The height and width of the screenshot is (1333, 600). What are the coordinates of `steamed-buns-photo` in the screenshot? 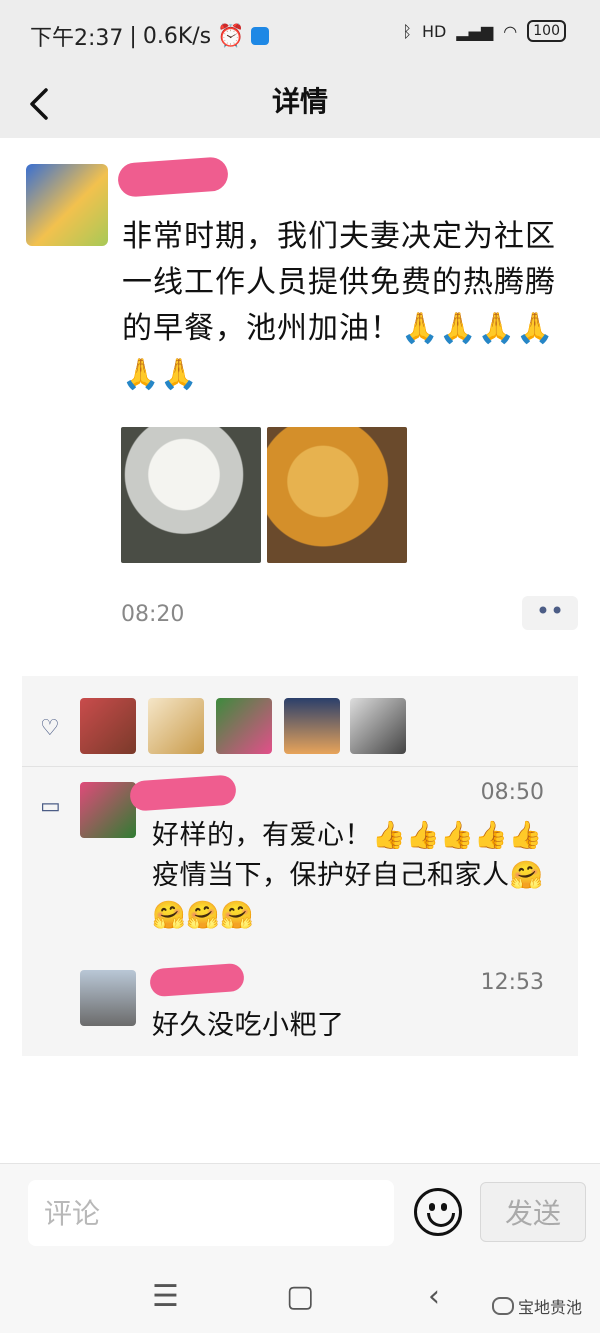 It's located at (191, 495).